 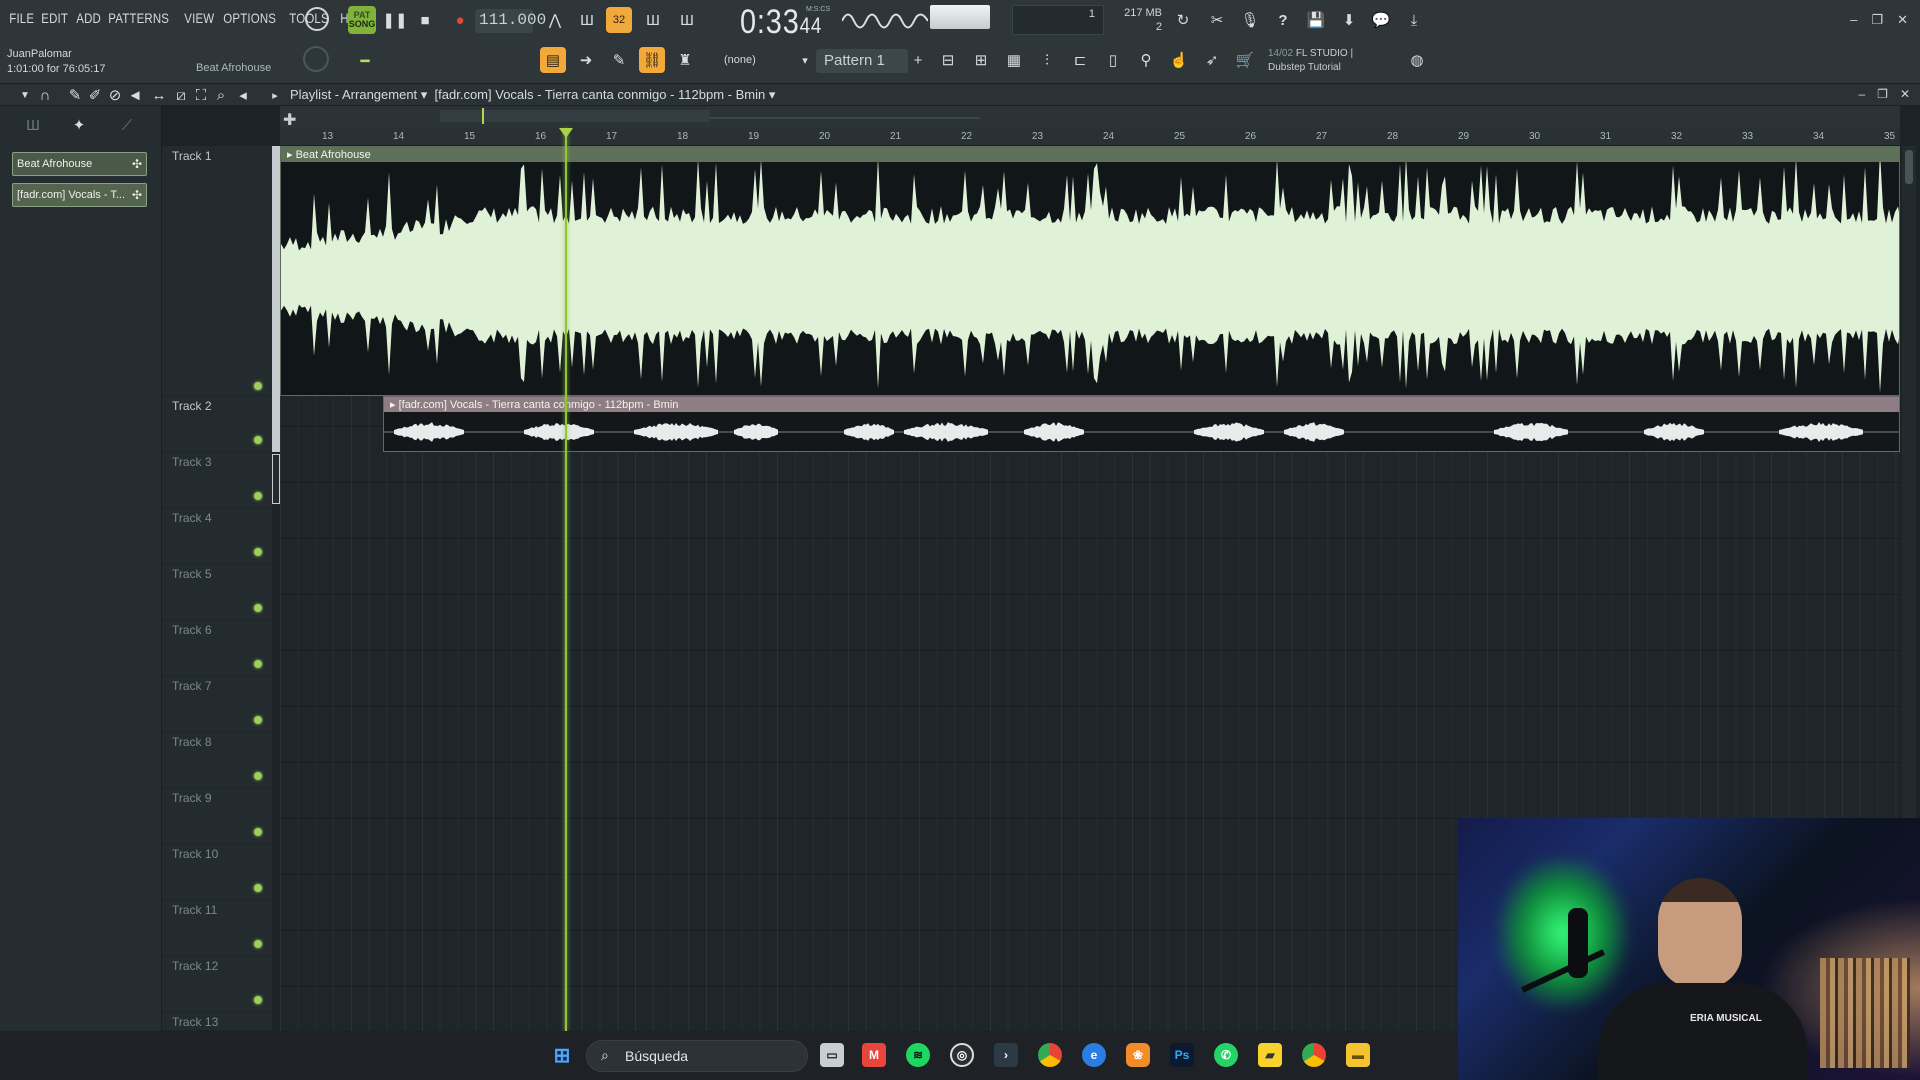 What do you see at coordinates (1138, 1055) in the screenshot?
I see `fl-studio-icon: ❀` at bounding box center [1138, 1055].